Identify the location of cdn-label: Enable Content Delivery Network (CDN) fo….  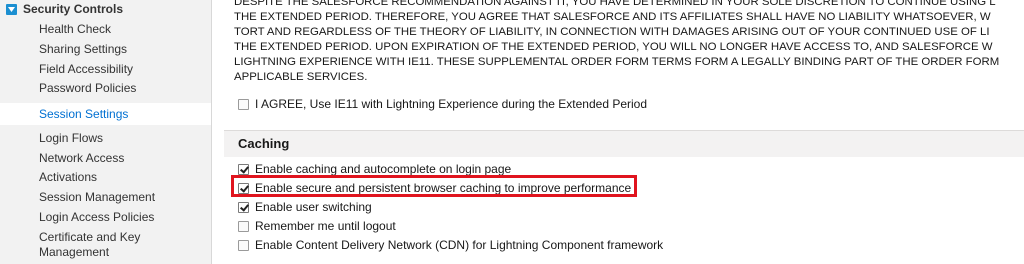
(459, 245).